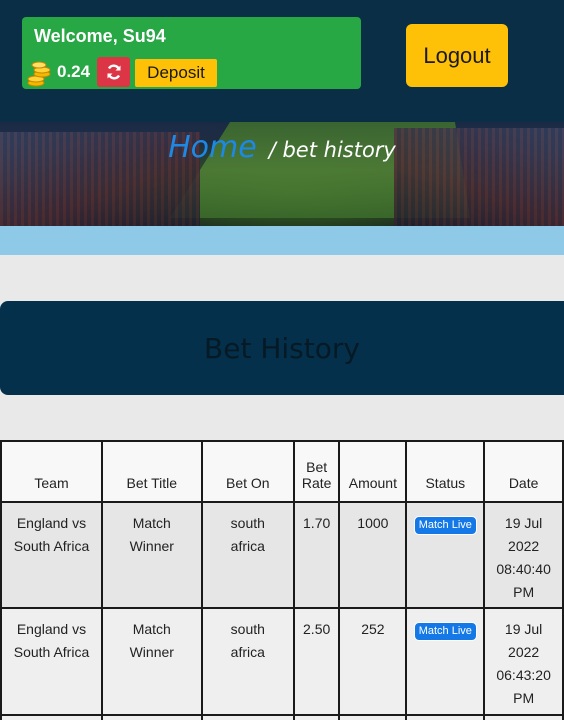  What do you see at coordinates (282, 717) in the screenshot?
I see `table-row-partial` at bounding box center [282, 717].